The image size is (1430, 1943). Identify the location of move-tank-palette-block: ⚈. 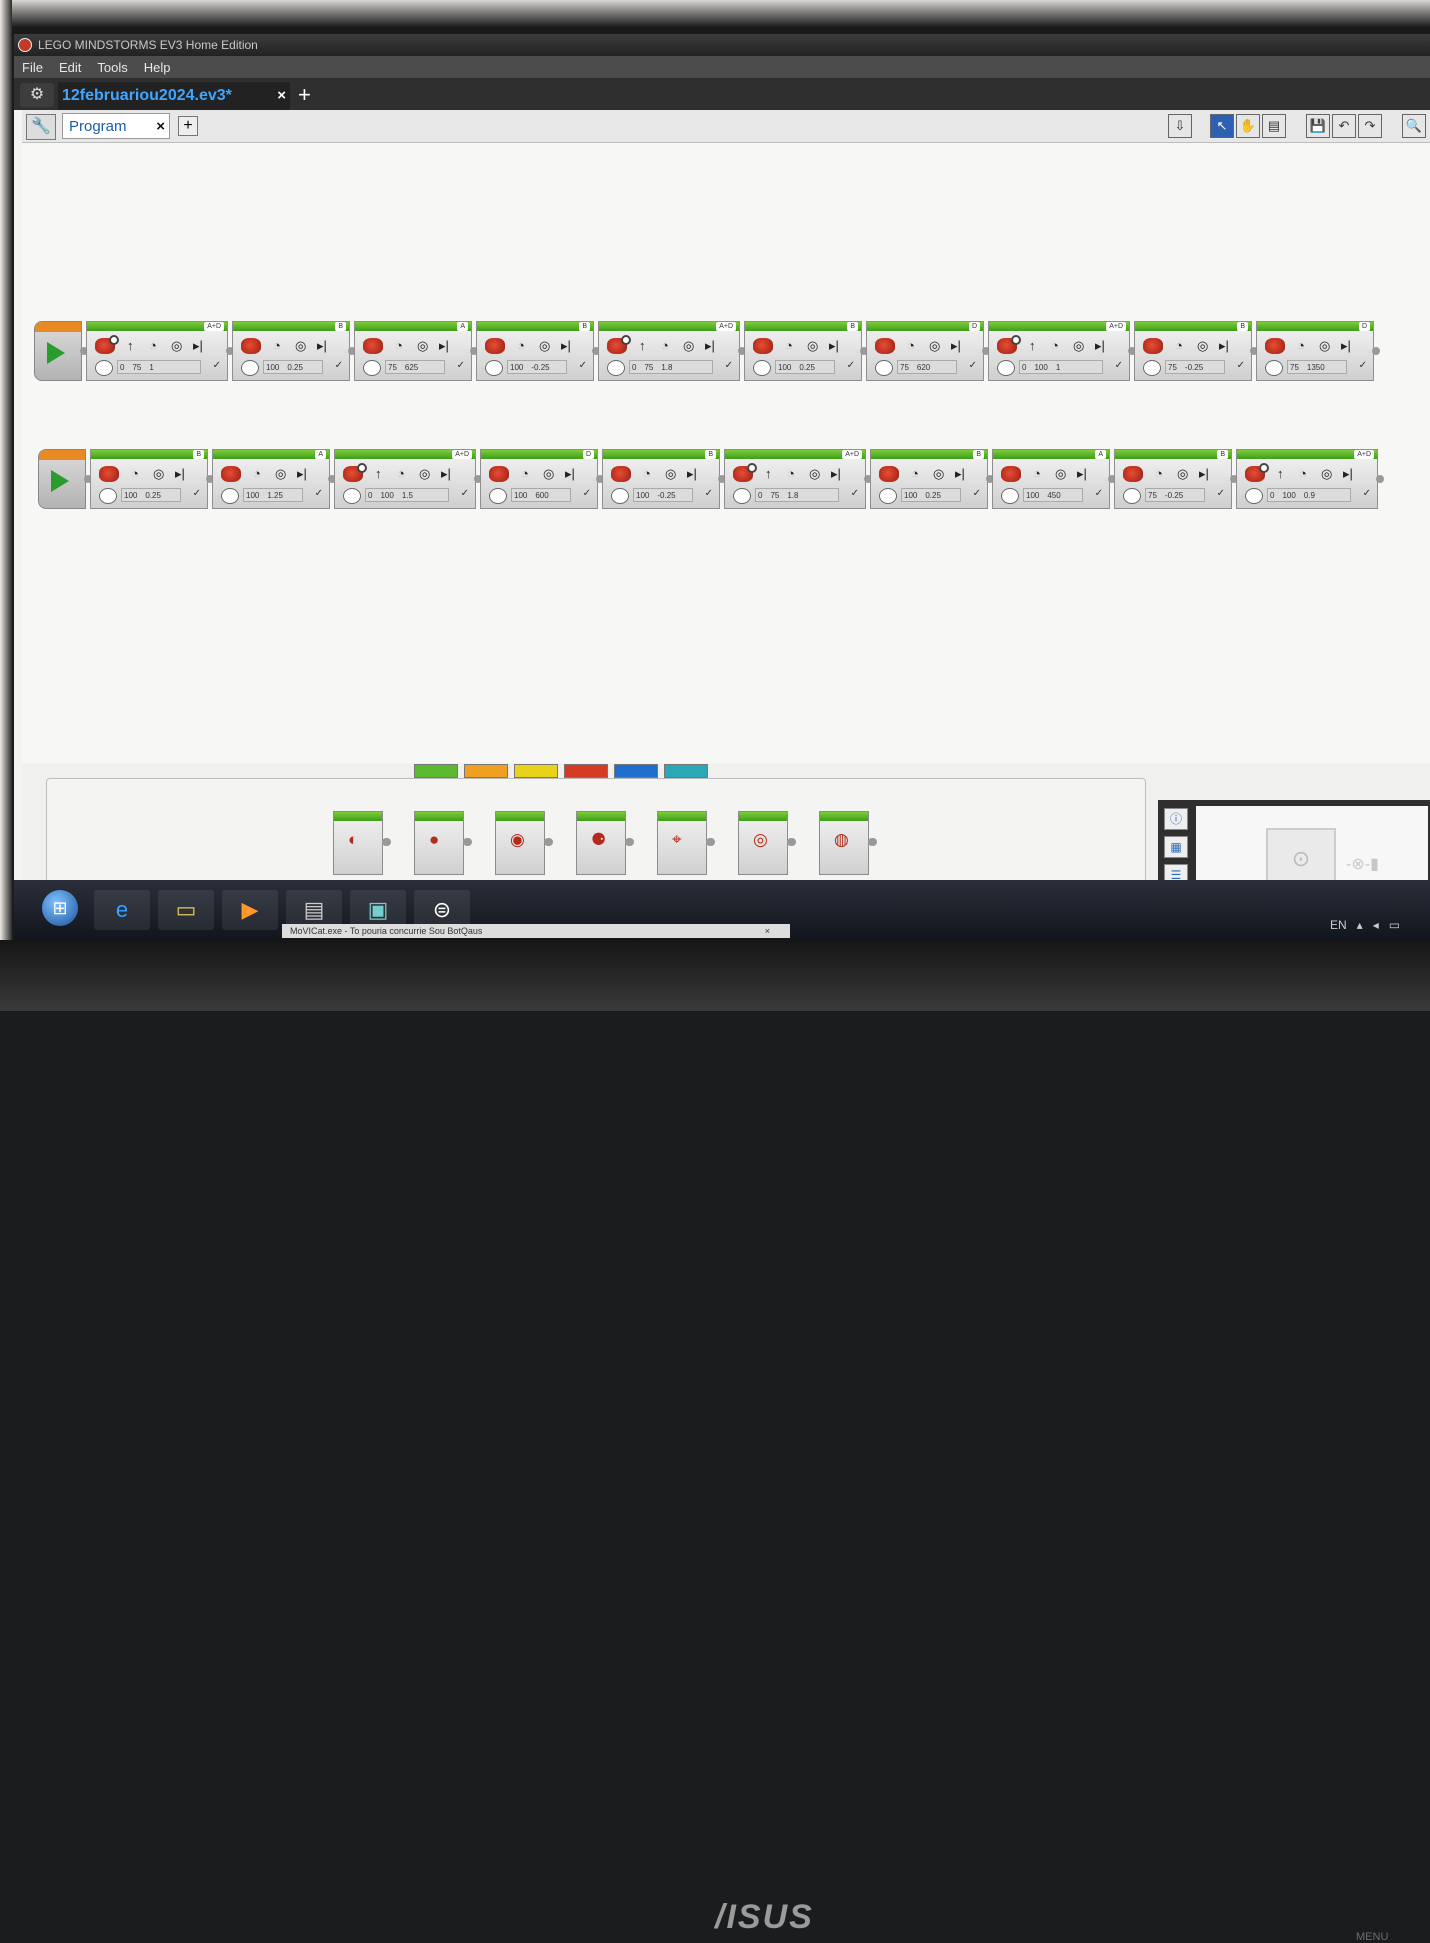
(605, 843).